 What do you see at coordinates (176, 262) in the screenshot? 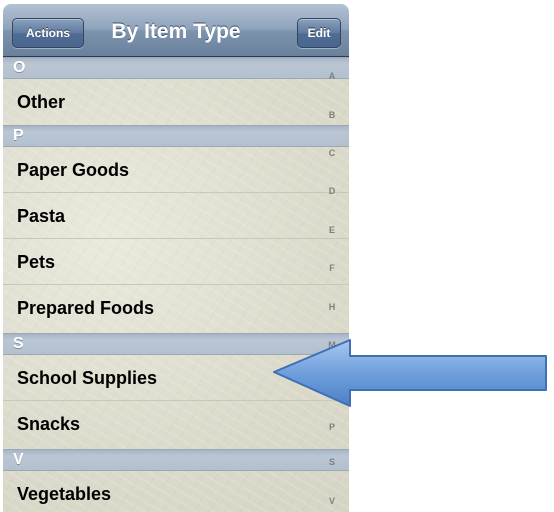
I see `list-item-pets: Pets` at bounding box center [176, 262].